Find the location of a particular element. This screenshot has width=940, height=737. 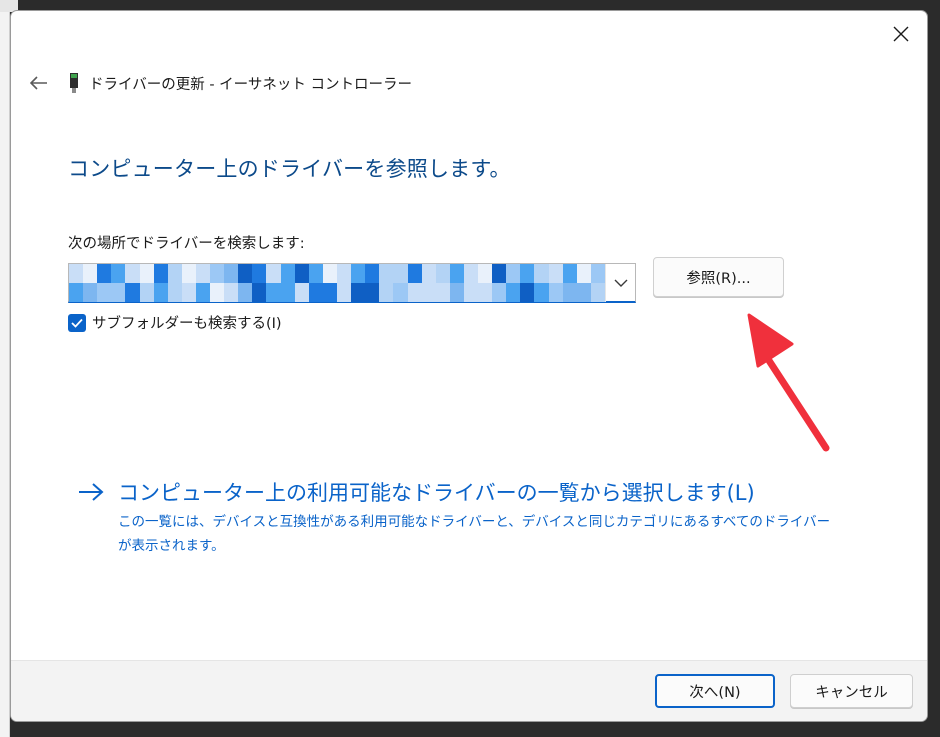

redacted-path-value is located at coordinates (337, 283).